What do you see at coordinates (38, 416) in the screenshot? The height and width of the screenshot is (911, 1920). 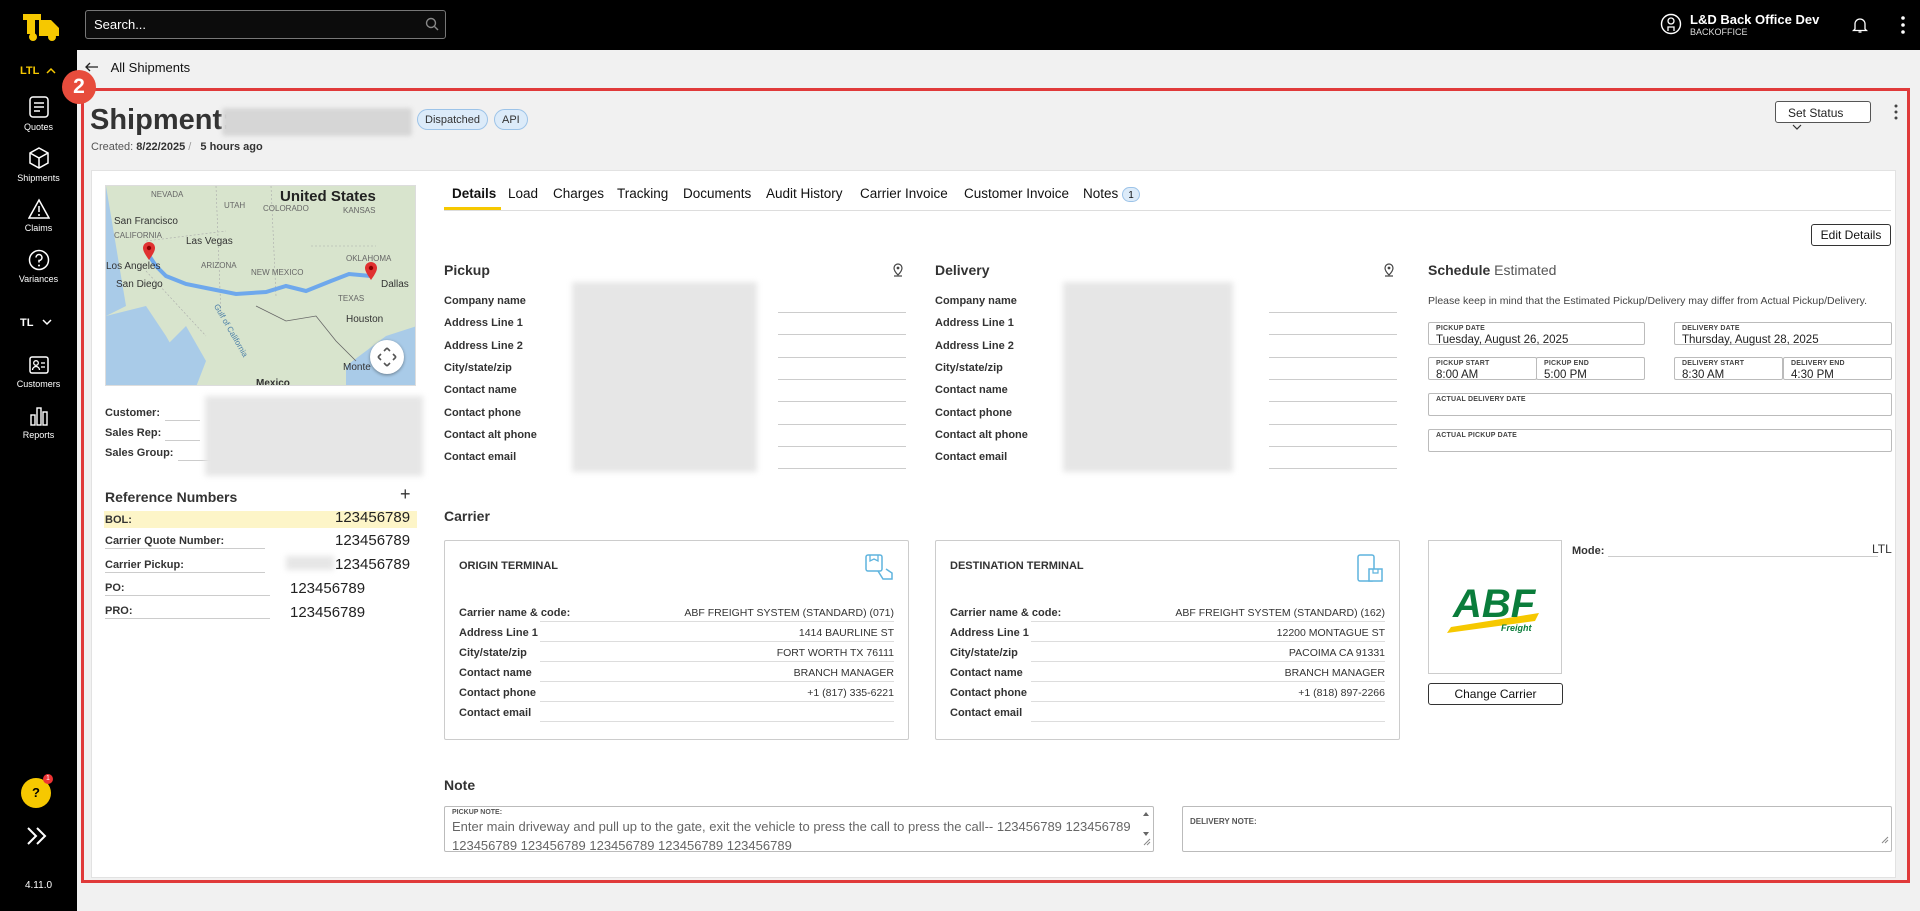 I see `bar-chart-icon` at bounding box center [38, 416].